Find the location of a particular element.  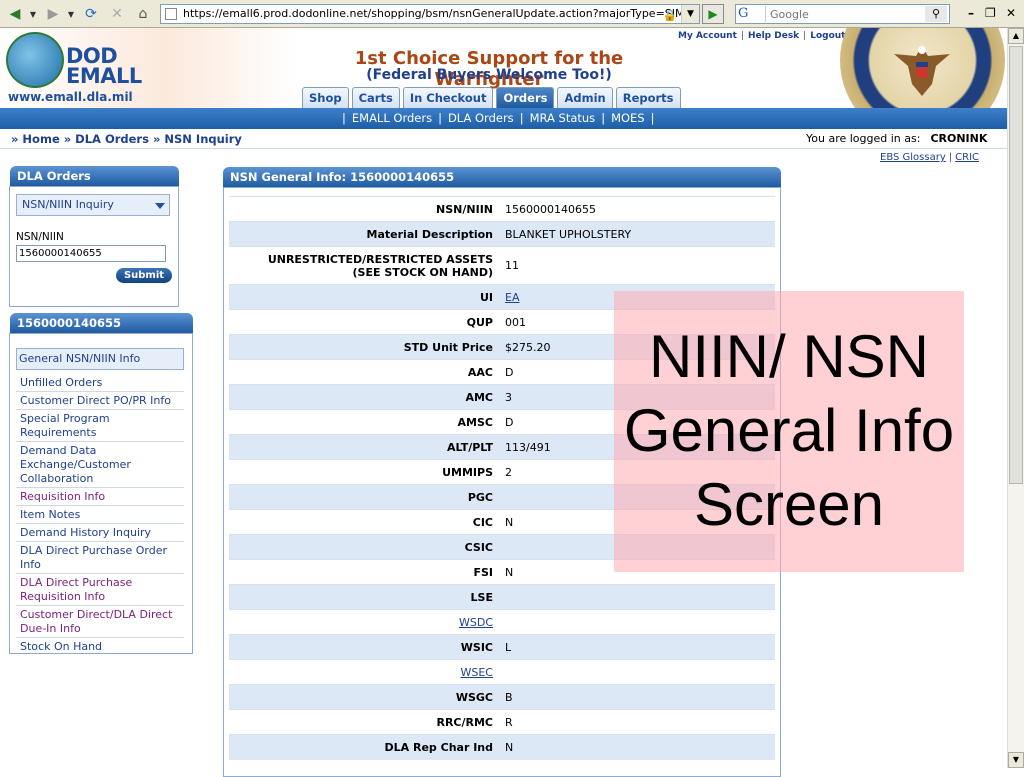

nsn-menu-panel-title: 1560000140655 is located at coordinates (101, 323).